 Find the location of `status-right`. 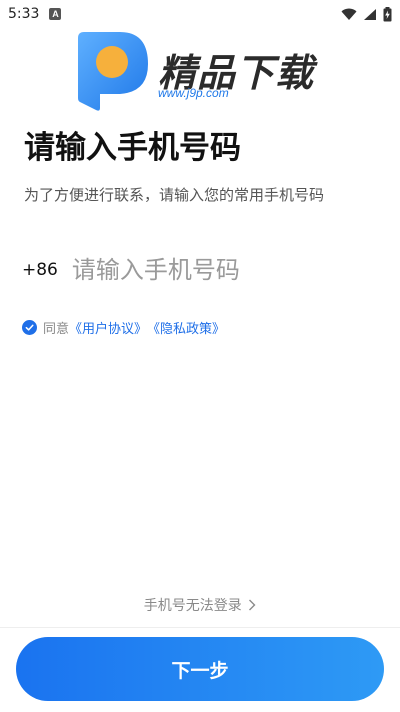

status-right is located at coordinates (366, 14).